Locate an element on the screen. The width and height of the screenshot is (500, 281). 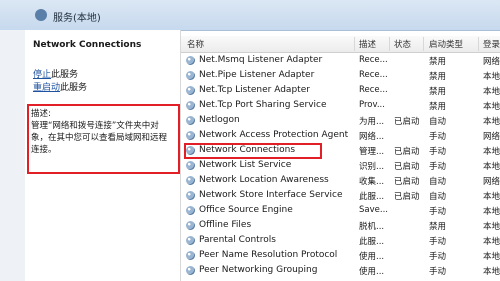
restart-service-action: 重启动此服务 is located at coordinates (60, 86).